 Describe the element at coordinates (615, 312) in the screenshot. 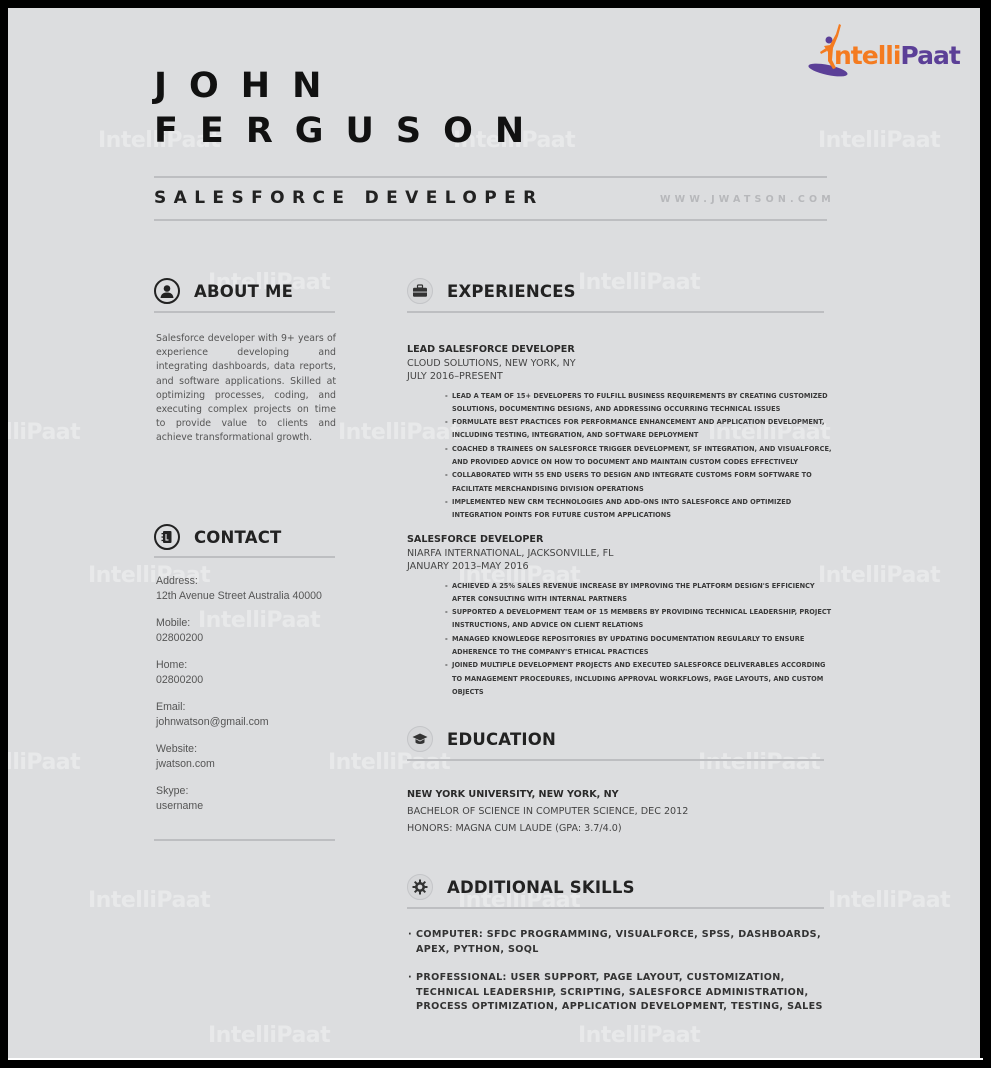

I see `experience-divider` at that location.